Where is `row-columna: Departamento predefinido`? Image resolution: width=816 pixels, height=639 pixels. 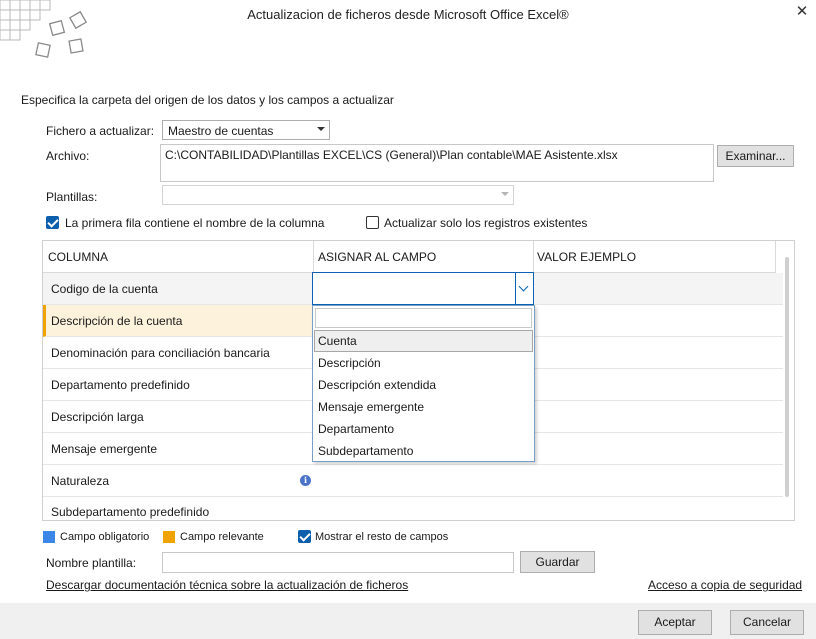
row-columna: Departamento predefinido is located at coordinates (120, 385).